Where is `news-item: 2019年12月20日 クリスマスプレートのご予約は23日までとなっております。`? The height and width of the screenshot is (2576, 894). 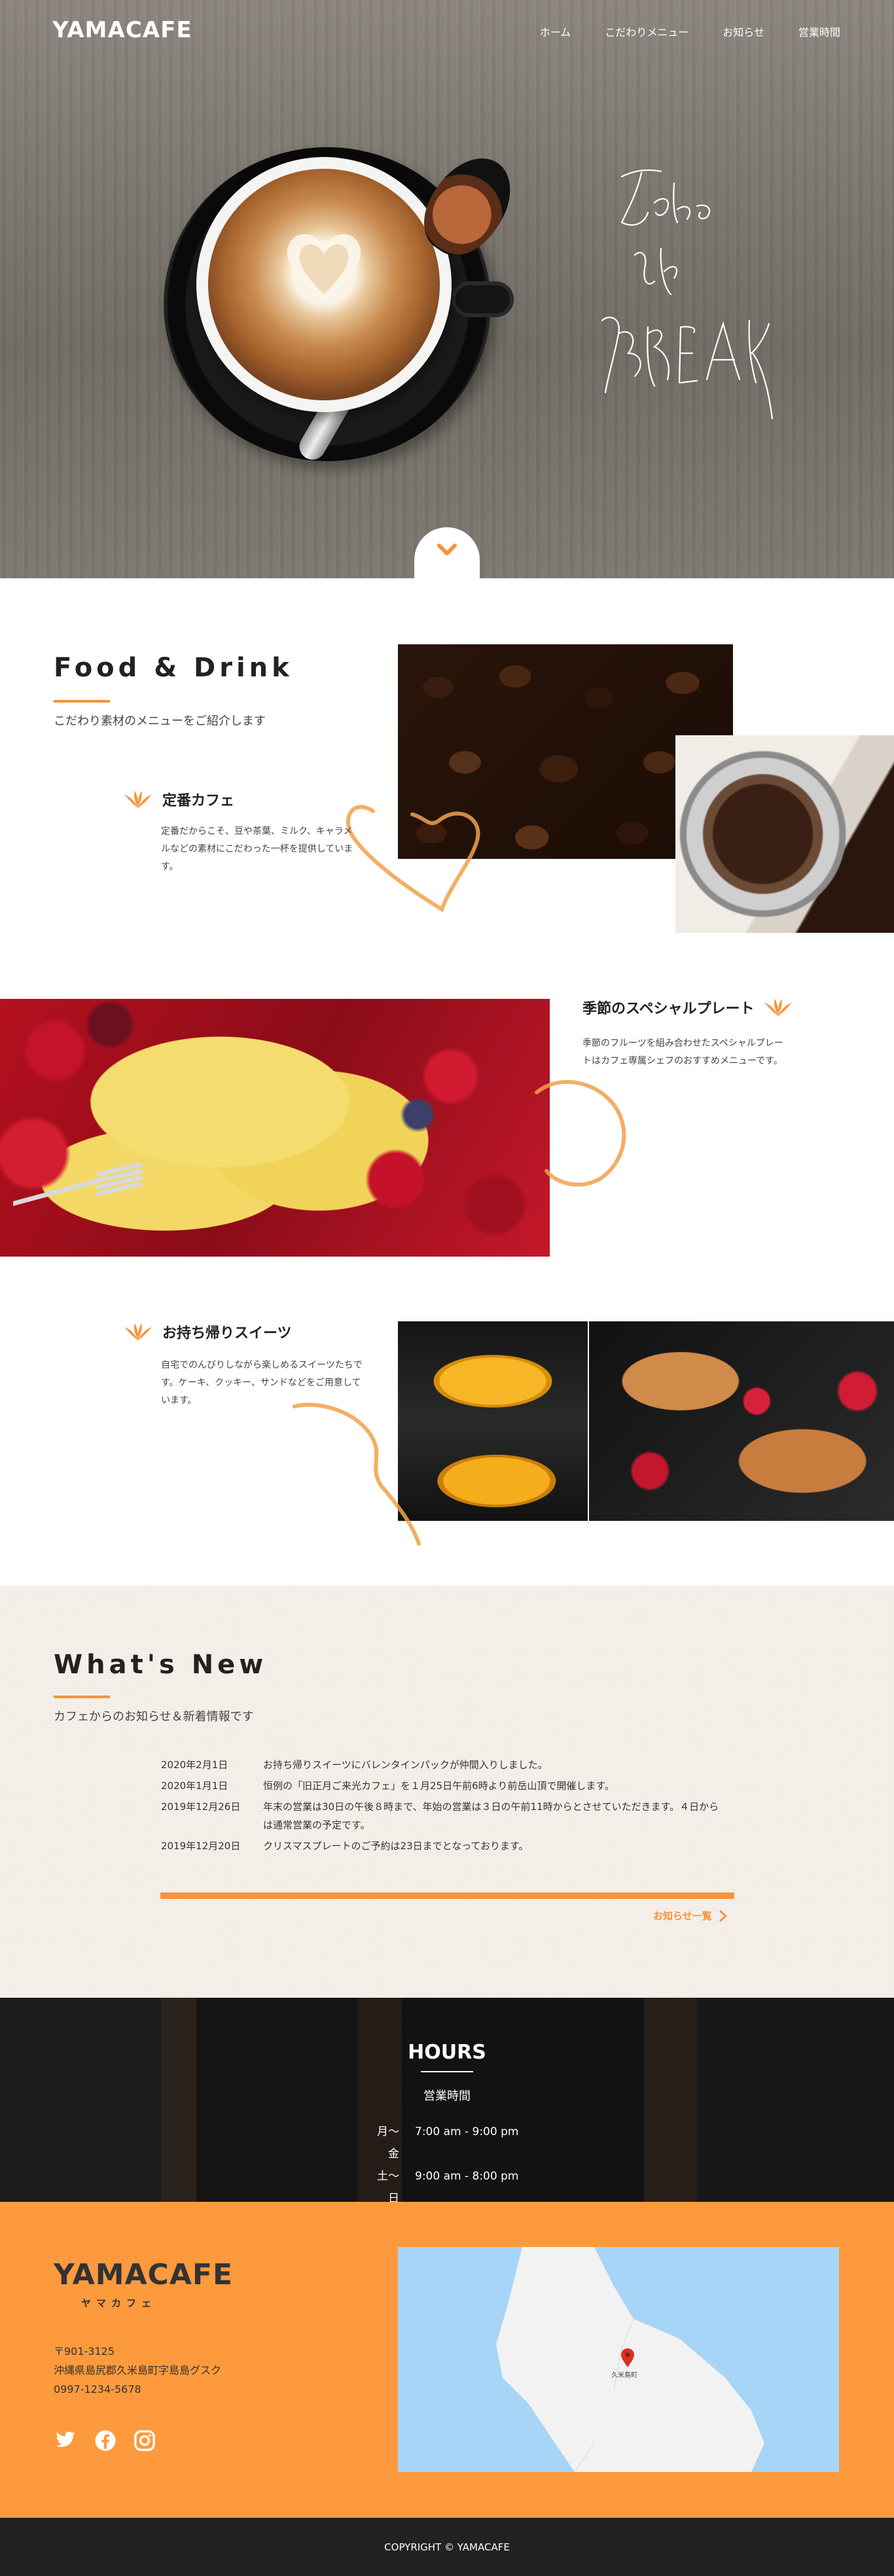
news-item: 2019年12月20日 クリスマスプレートのご予約は23日までとなっております。 is located at coordinates (443, 1846).